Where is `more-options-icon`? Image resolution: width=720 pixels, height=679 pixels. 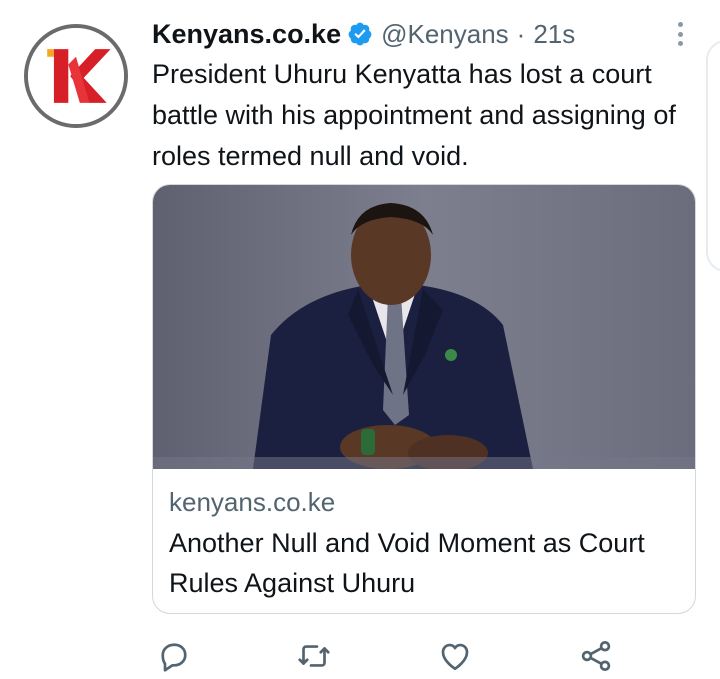 more-options-icon is located at coordinates (680, 34).